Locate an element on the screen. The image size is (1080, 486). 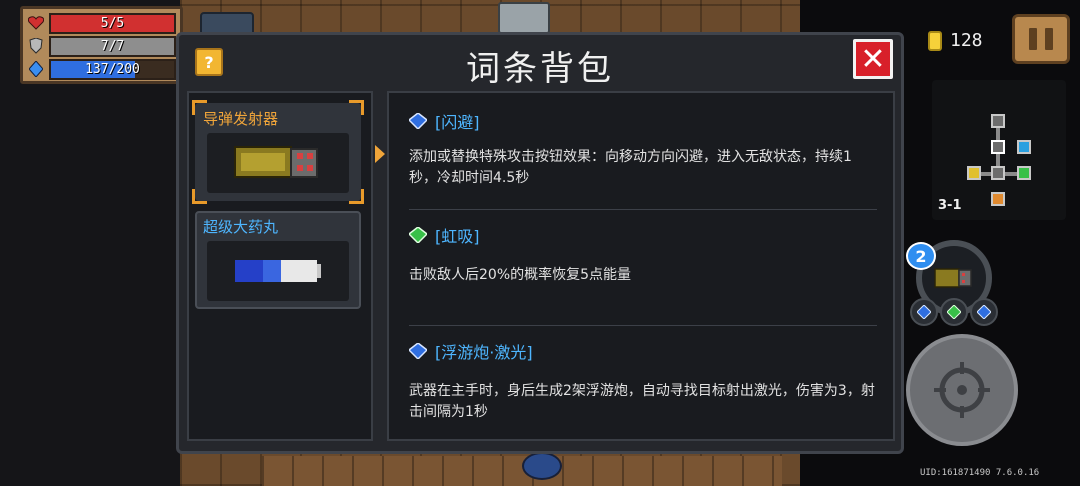
armor-bar: 7/7 is located at coordinates (112, 46).